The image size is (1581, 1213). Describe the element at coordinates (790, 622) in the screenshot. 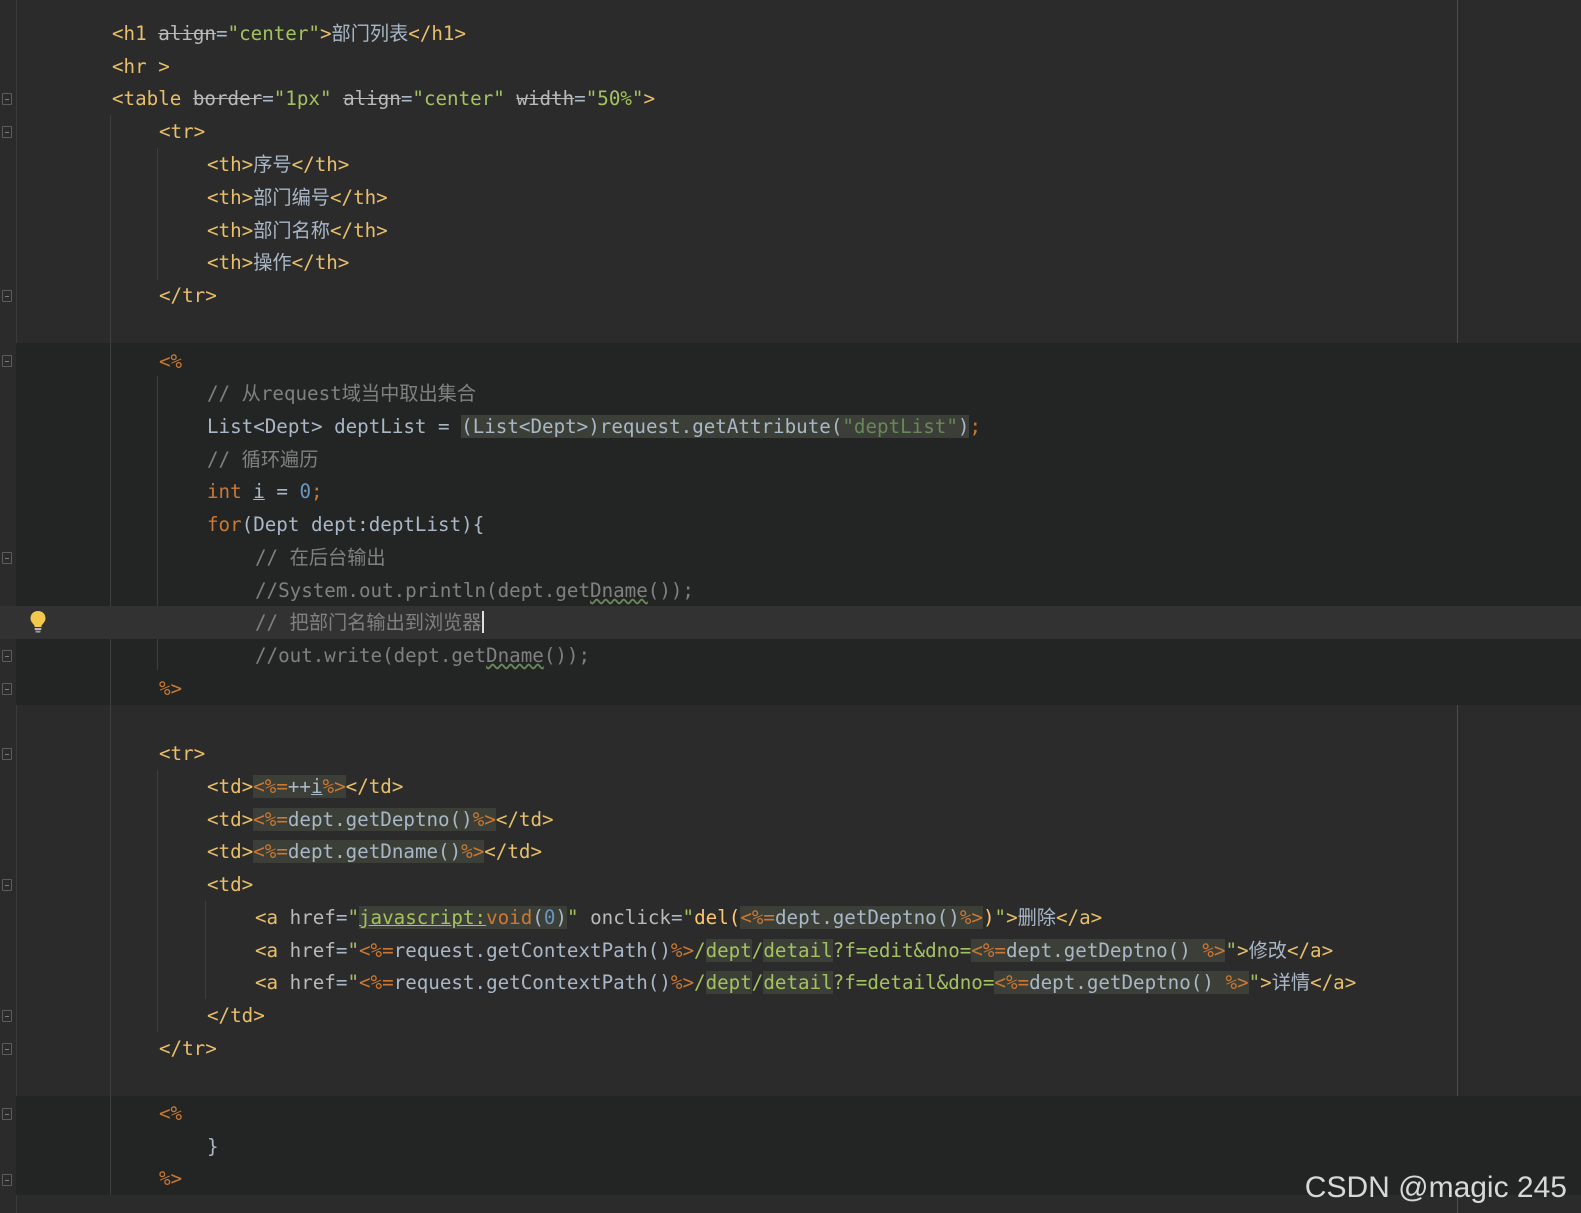

I see `current-code-line: // 把部门名输出到浏览器` at that location.